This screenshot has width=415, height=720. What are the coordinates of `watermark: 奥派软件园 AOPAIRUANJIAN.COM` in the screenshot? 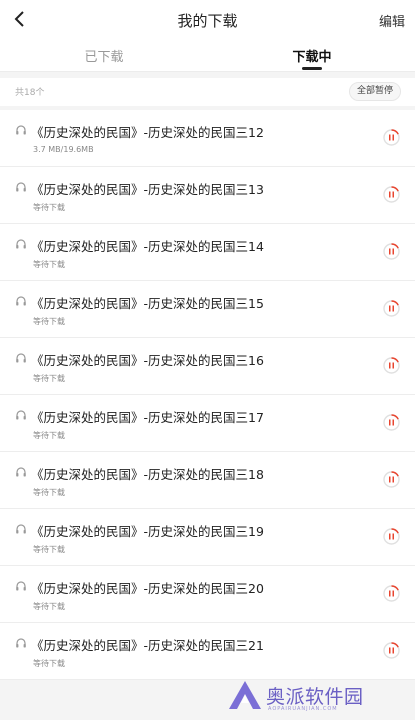 It's located at (317, 698).